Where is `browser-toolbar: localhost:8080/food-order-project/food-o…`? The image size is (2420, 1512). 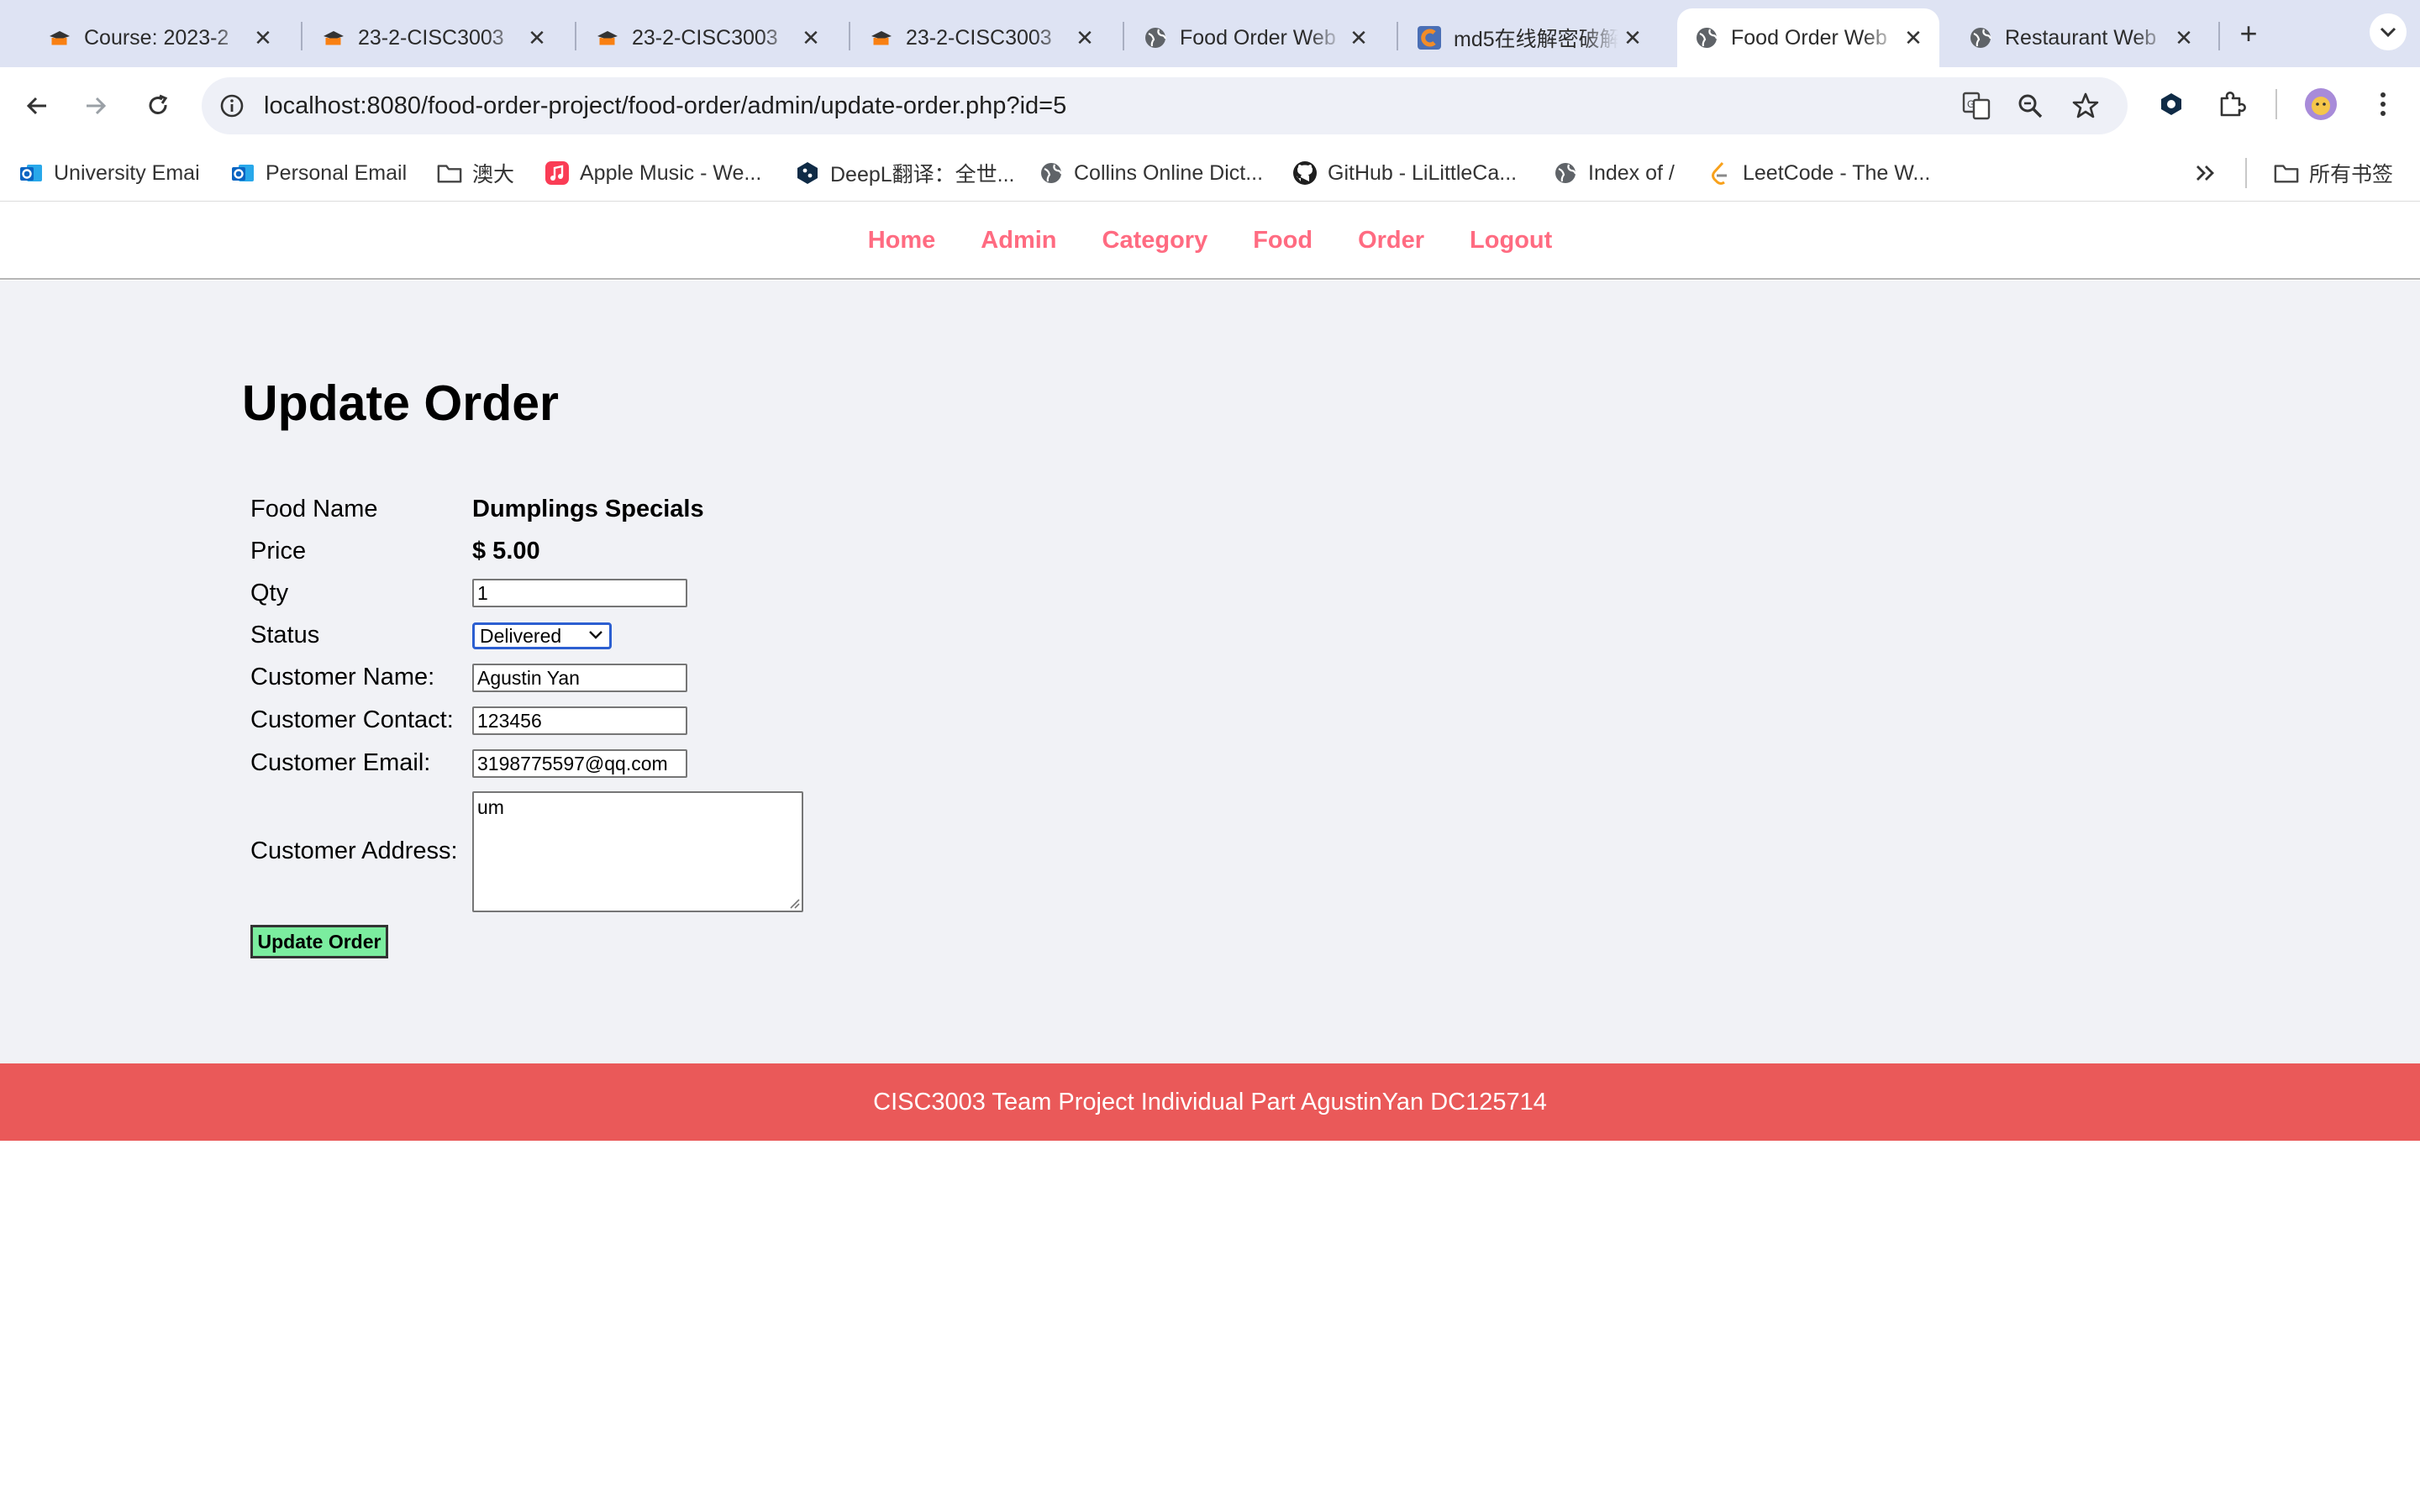
browser-toolbar: localhost:8080/food-order-project/food-o… is located at coordinates (1210, 105).